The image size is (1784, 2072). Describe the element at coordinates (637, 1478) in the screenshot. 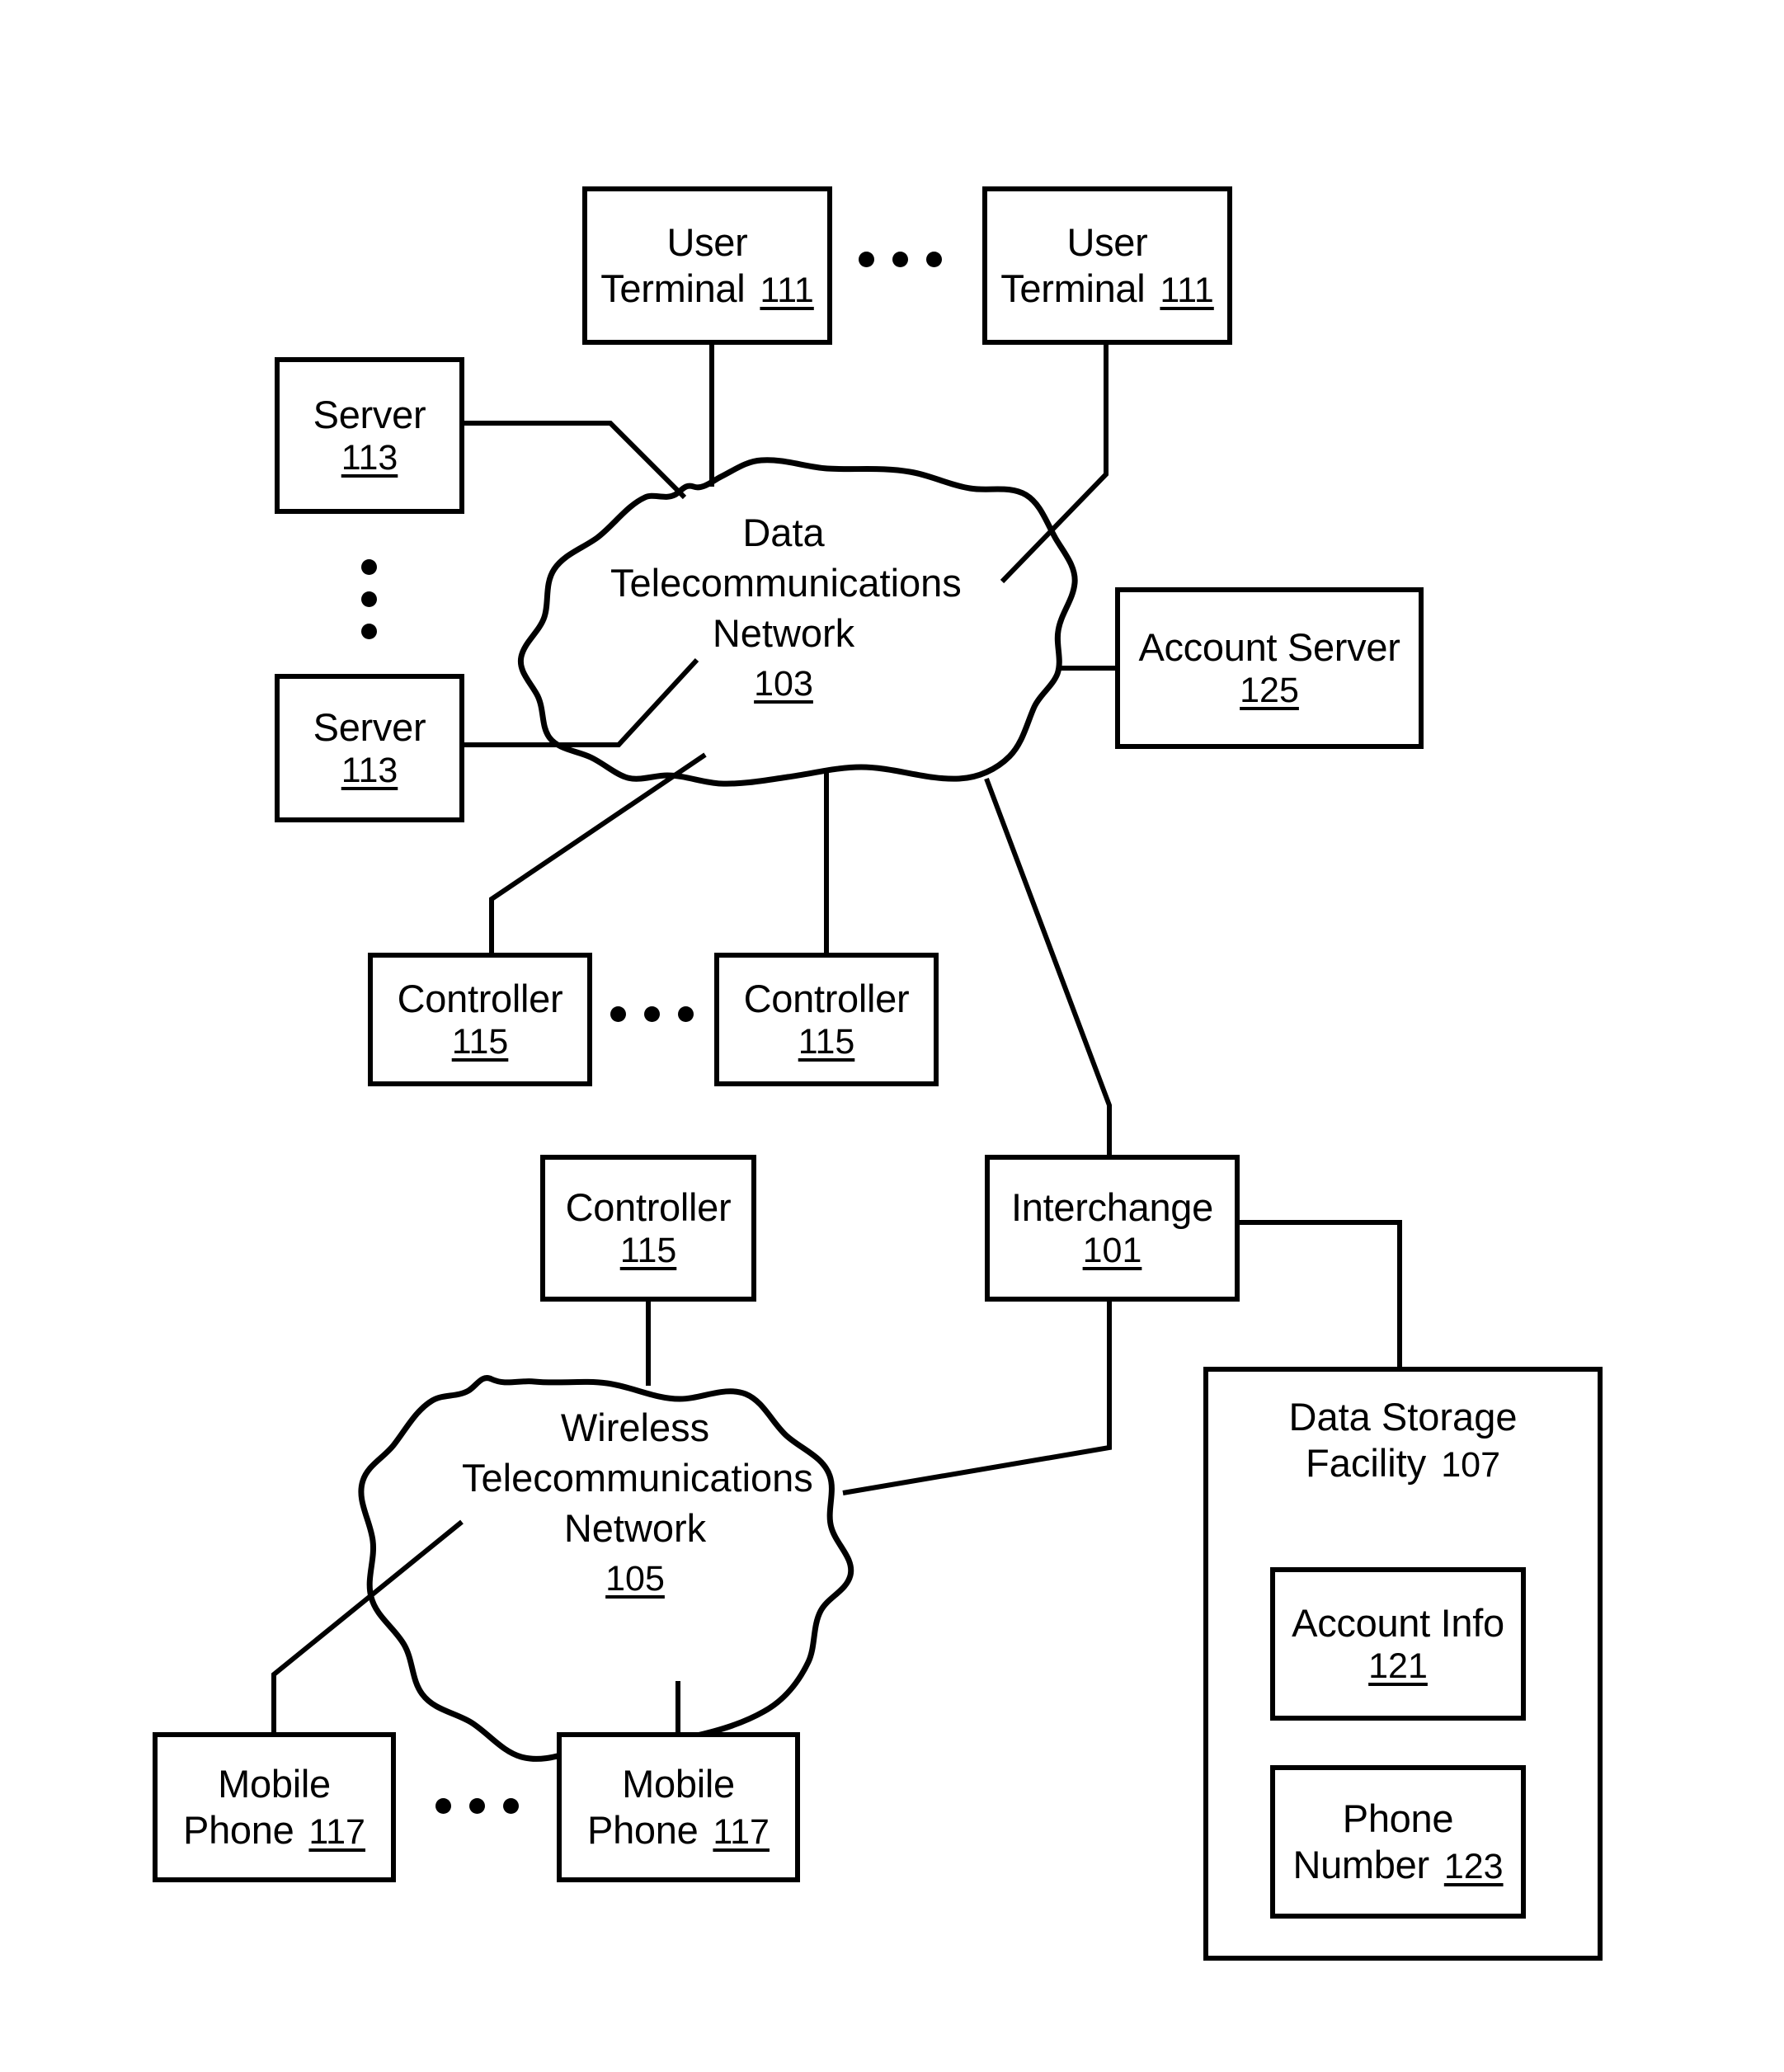

I see `wireless-network-label-line2: Telecommunications` at that location.